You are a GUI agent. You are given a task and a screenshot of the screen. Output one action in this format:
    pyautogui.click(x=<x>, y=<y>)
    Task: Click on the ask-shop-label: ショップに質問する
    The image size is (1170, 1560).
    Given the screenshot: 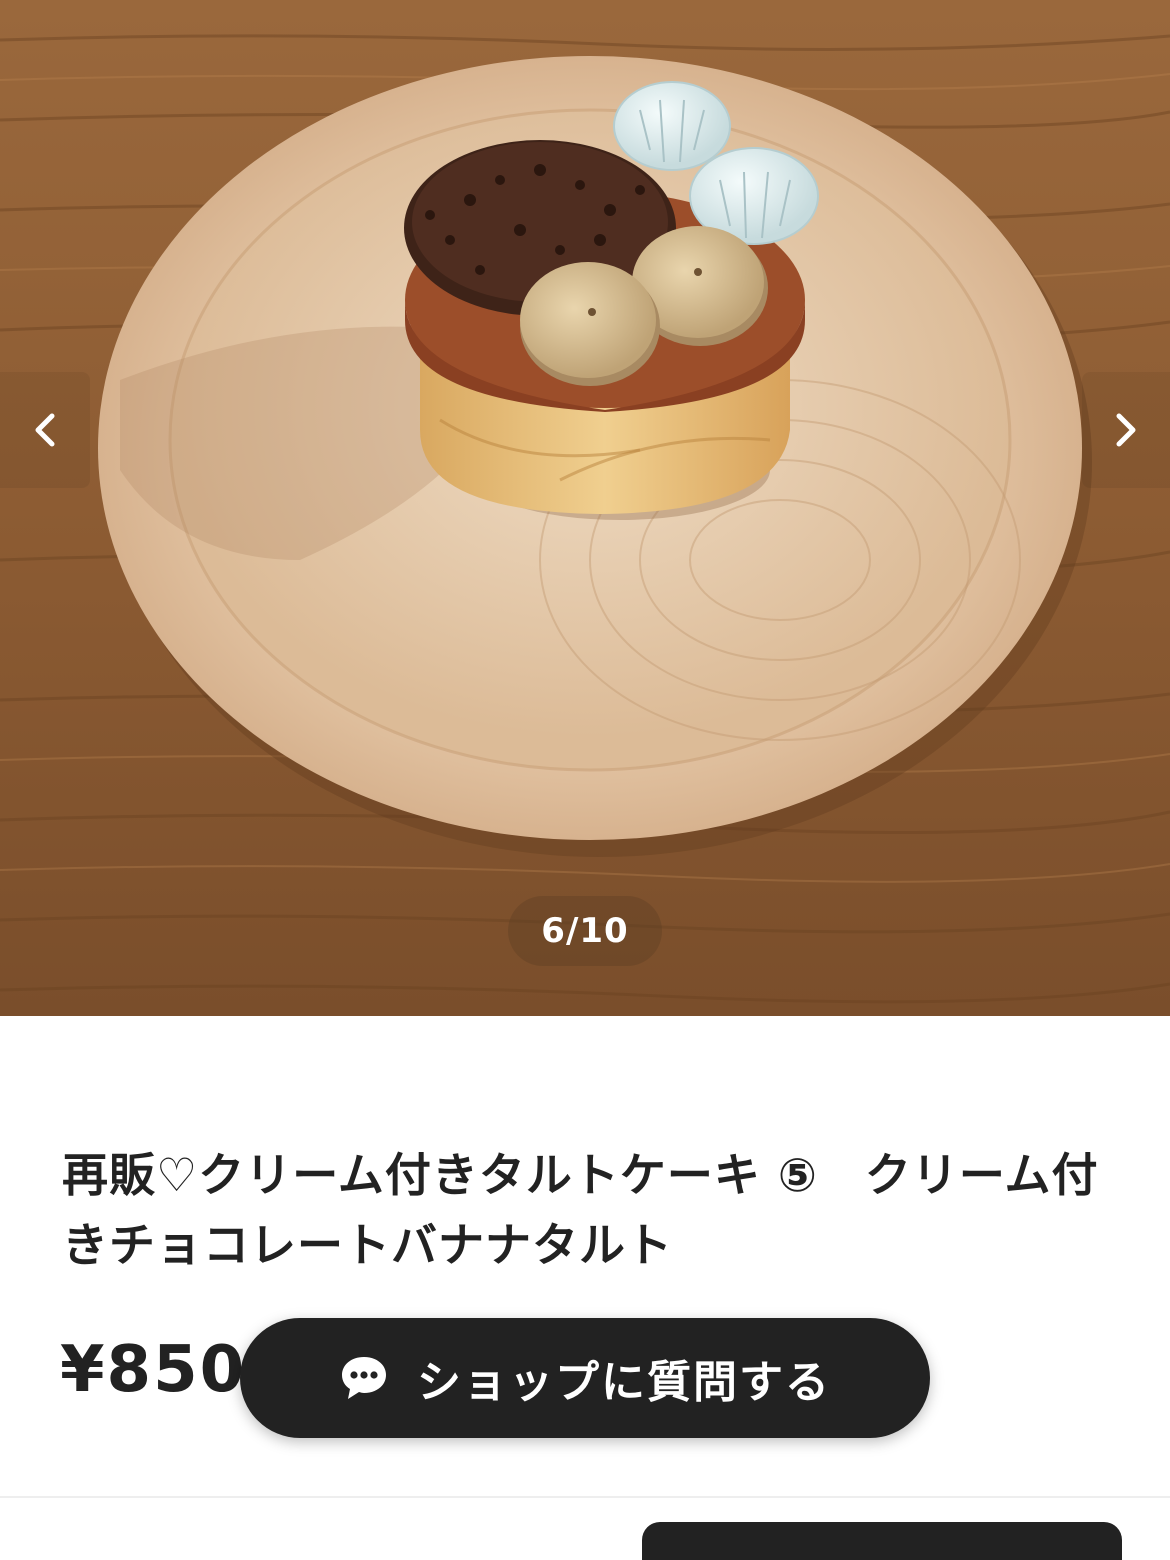 What is the action you would take?
    pyautogui.click(x=624, y=1382)
    